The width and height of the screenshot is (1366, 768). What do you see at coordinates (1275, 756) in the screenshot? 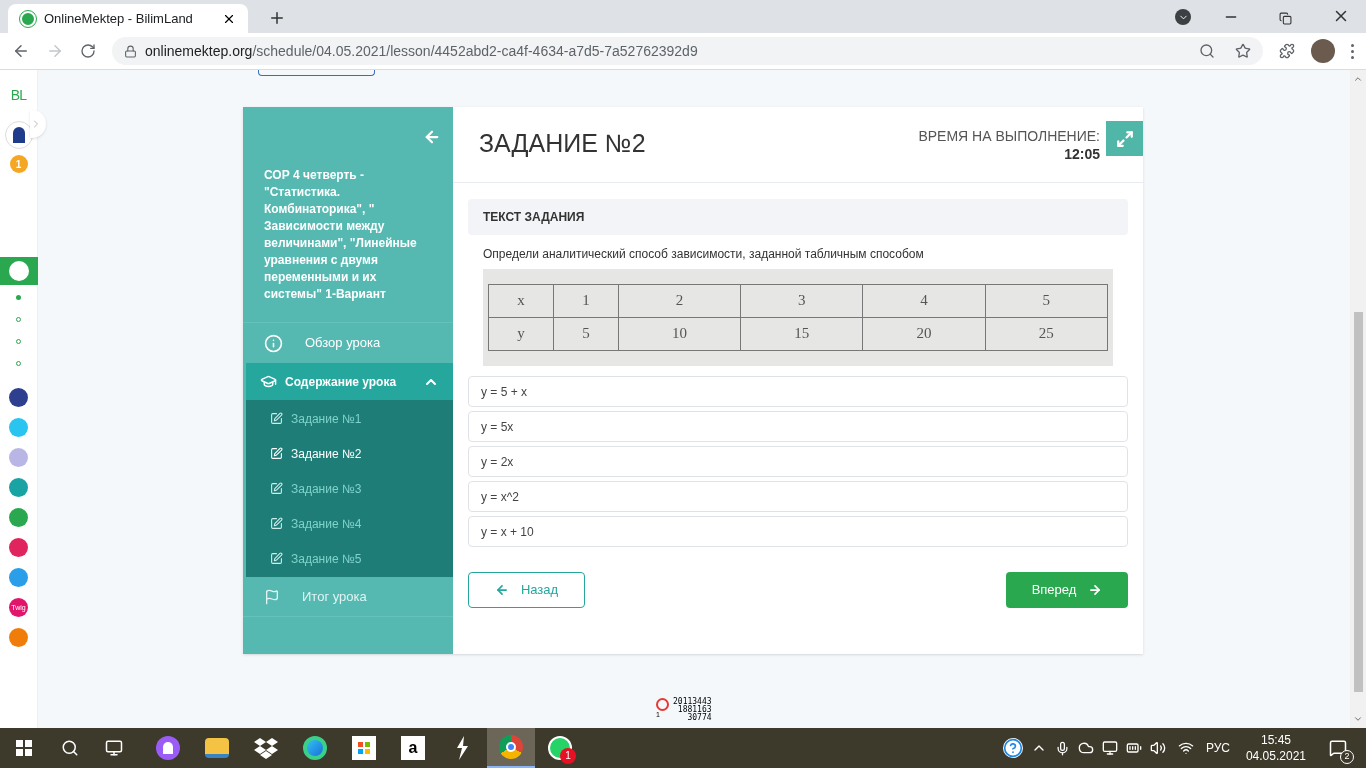
I see `clock-date: 04.05.2021` at bounding box center [1275, 756].